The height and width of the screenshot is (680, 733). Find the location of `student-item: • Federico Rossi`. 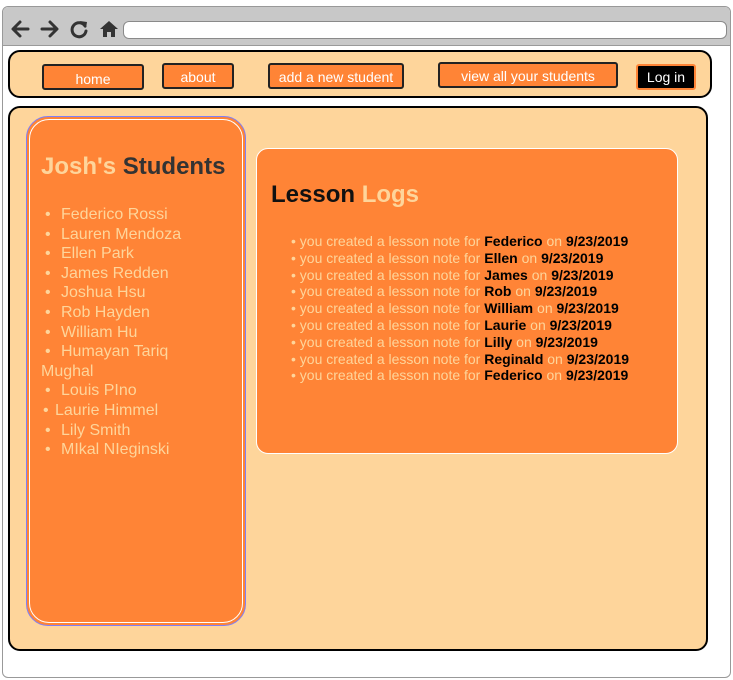

student-item: • Federico Rossi is located at coordinates (113, 215).